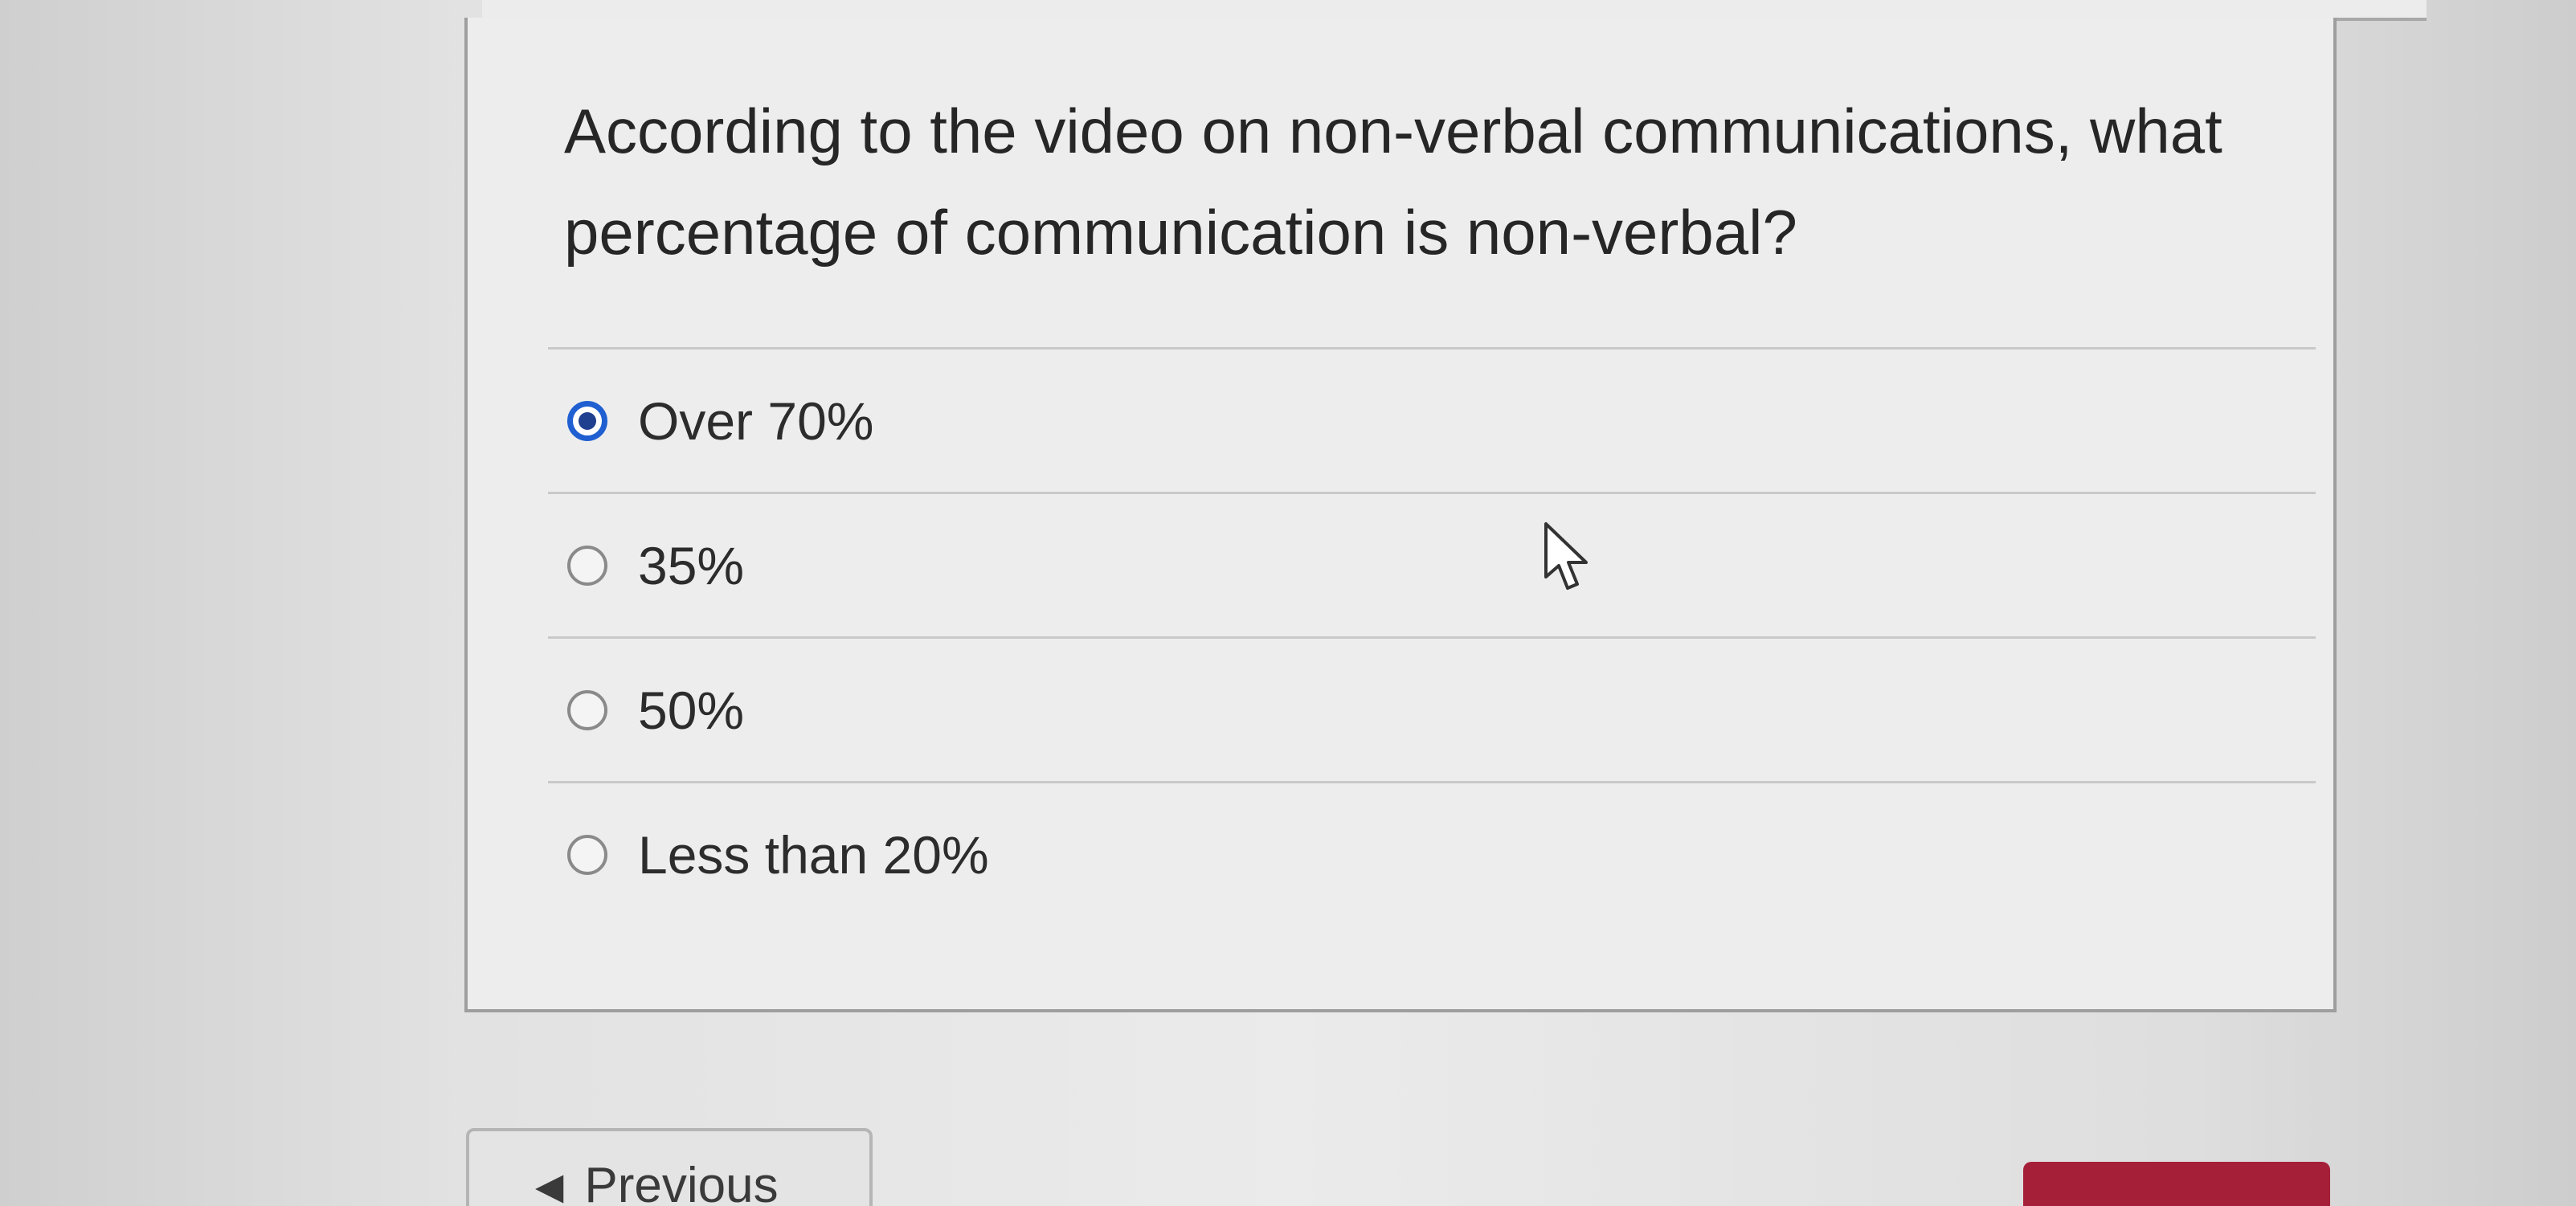 This screenshot has height=1206, width=2576. I want to click on previous-button: ◀ Previous, so click(670, 1167).